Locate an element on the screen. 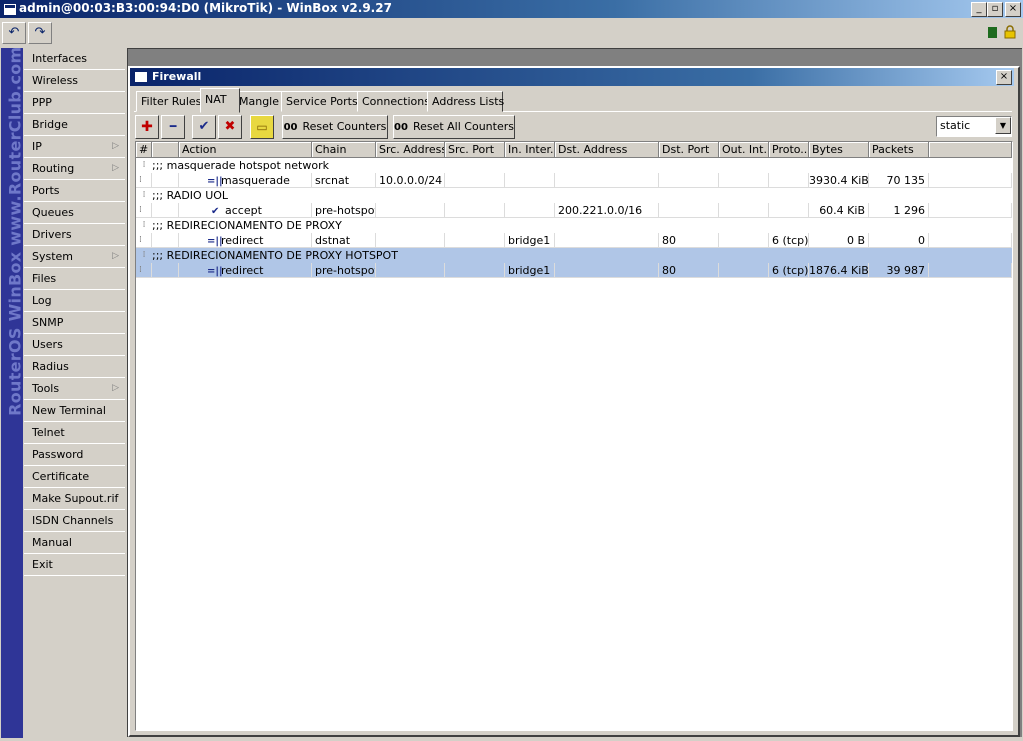 This screenshot has width=1023, height=741. tab-connections: Connections is located at coordinates (393, 101).